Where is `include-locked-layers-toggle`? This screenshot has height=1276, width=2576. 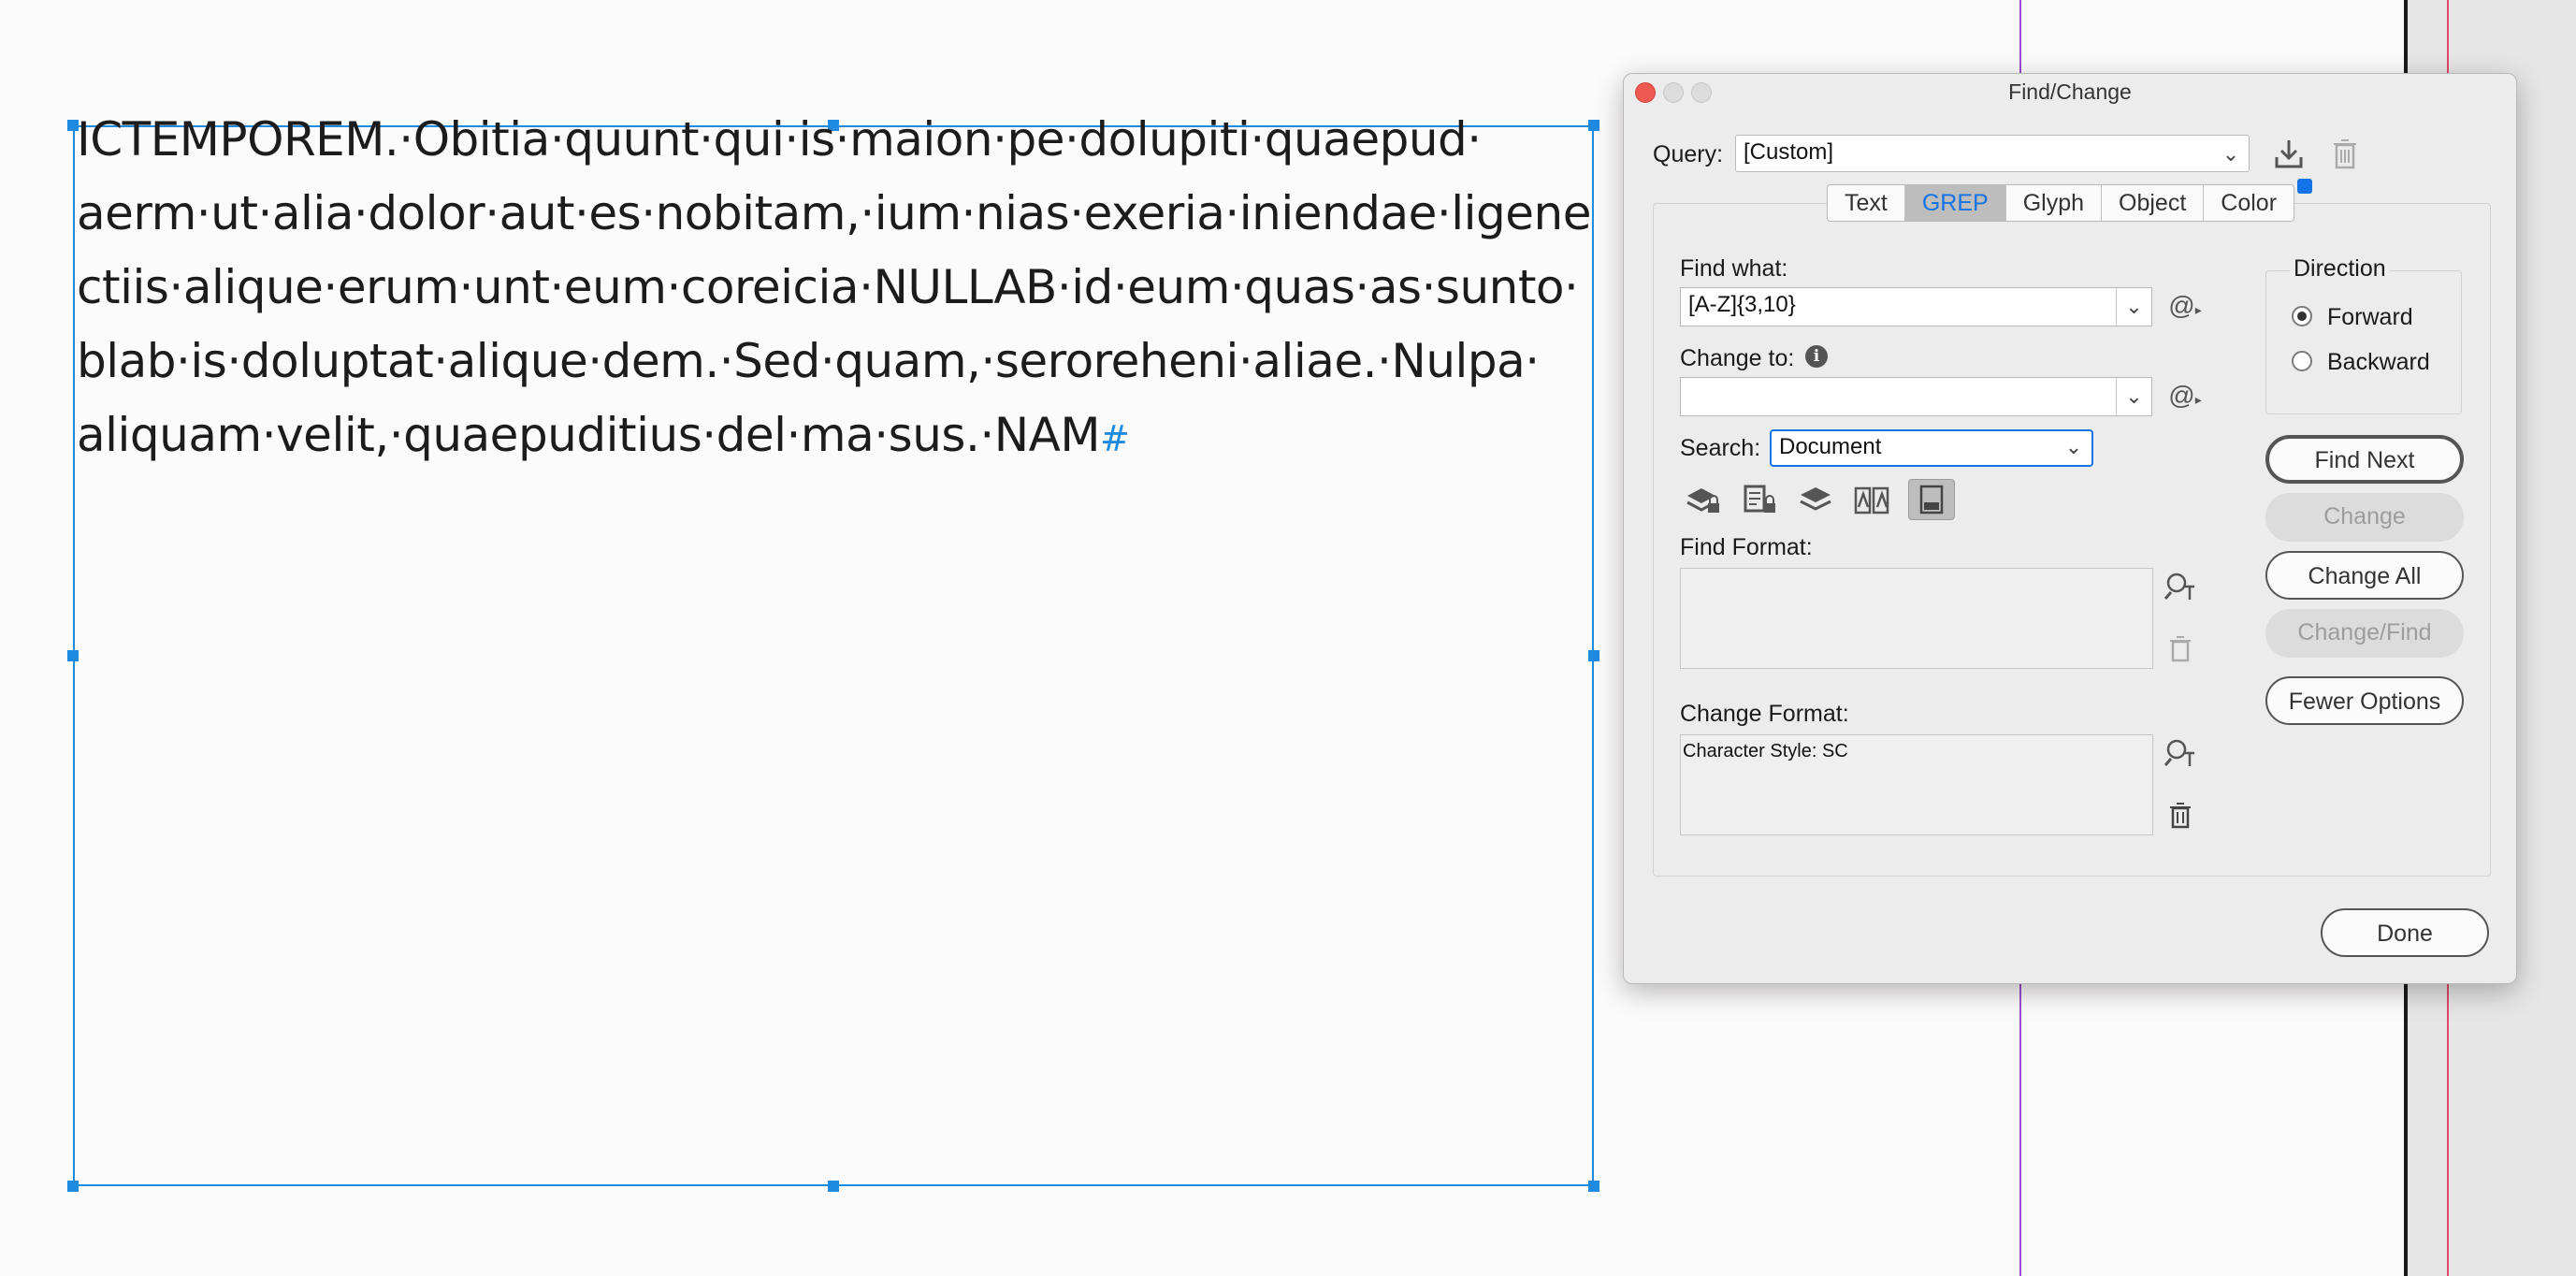 include-locked-layers-toggle is located at coordinates (1703, 499).